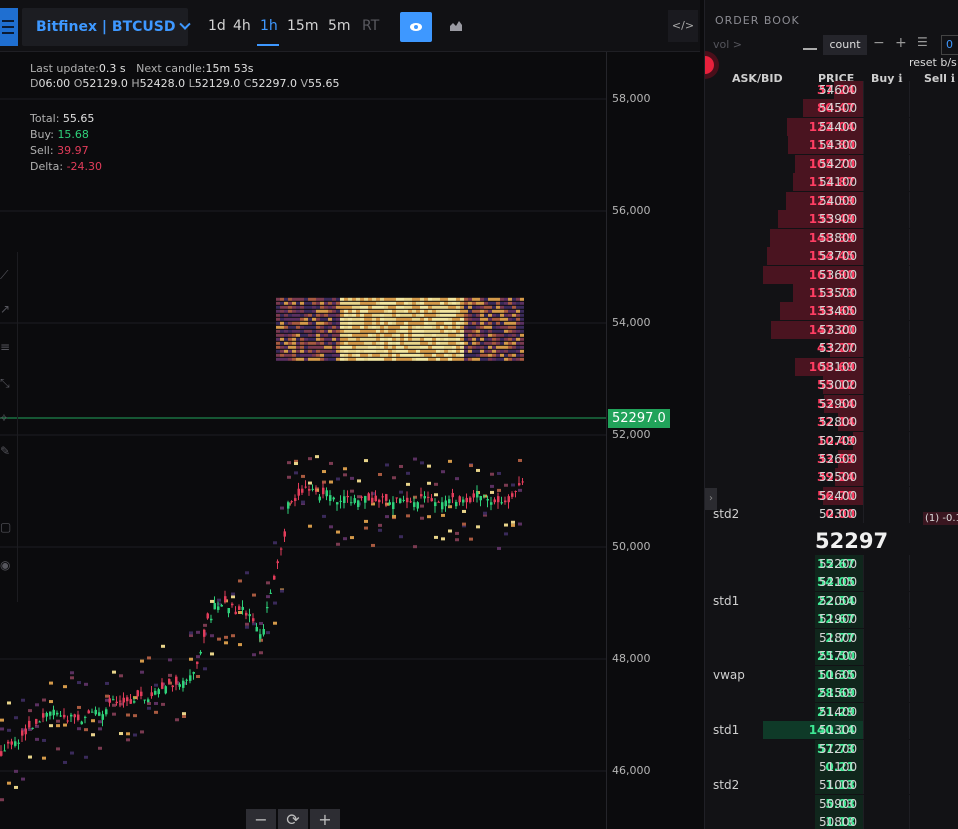  I want to click on timeframe-rt: RT, so click(370, 26).